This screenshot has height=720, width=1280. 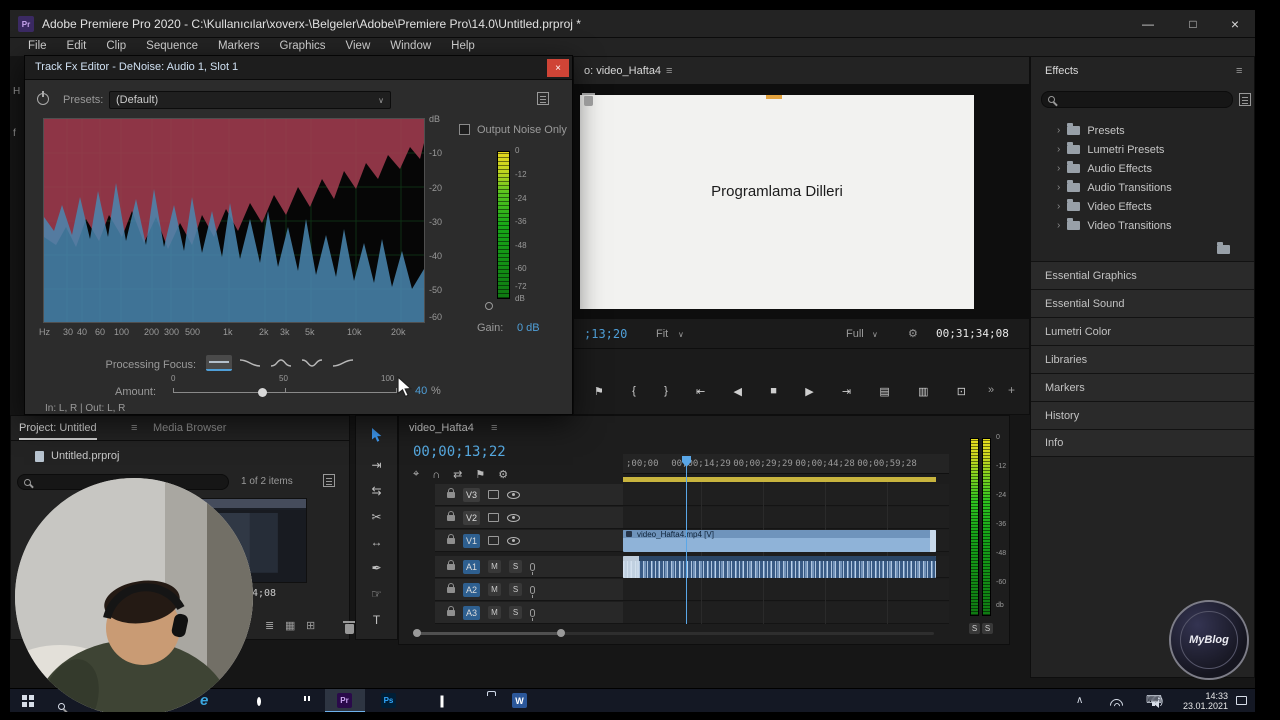 What do you see at coordinates (923, 391) in the screenshot?
I see `extract-button: ▥` at bounding box center [923, 391].